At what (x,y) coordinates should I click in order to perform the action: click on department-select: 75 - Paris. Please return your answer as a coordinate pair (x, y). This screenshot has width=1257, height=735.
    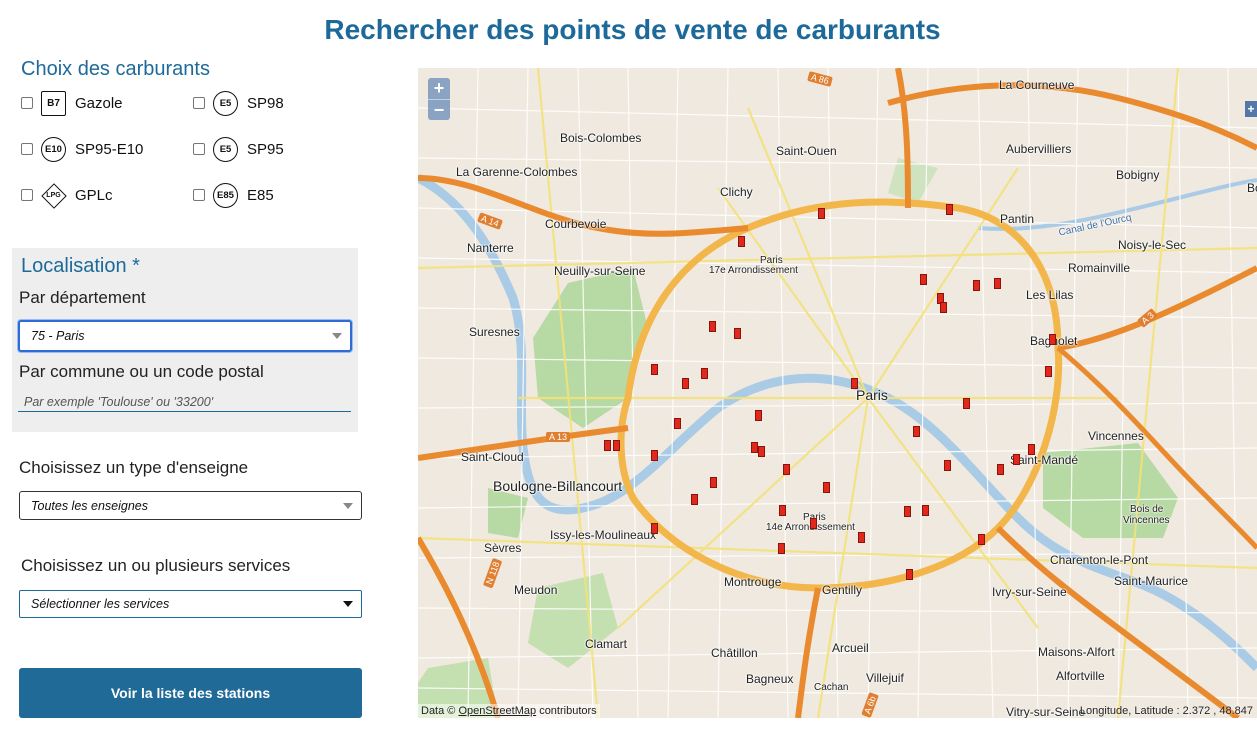
    Looking at the image, I should click on (185, 336).